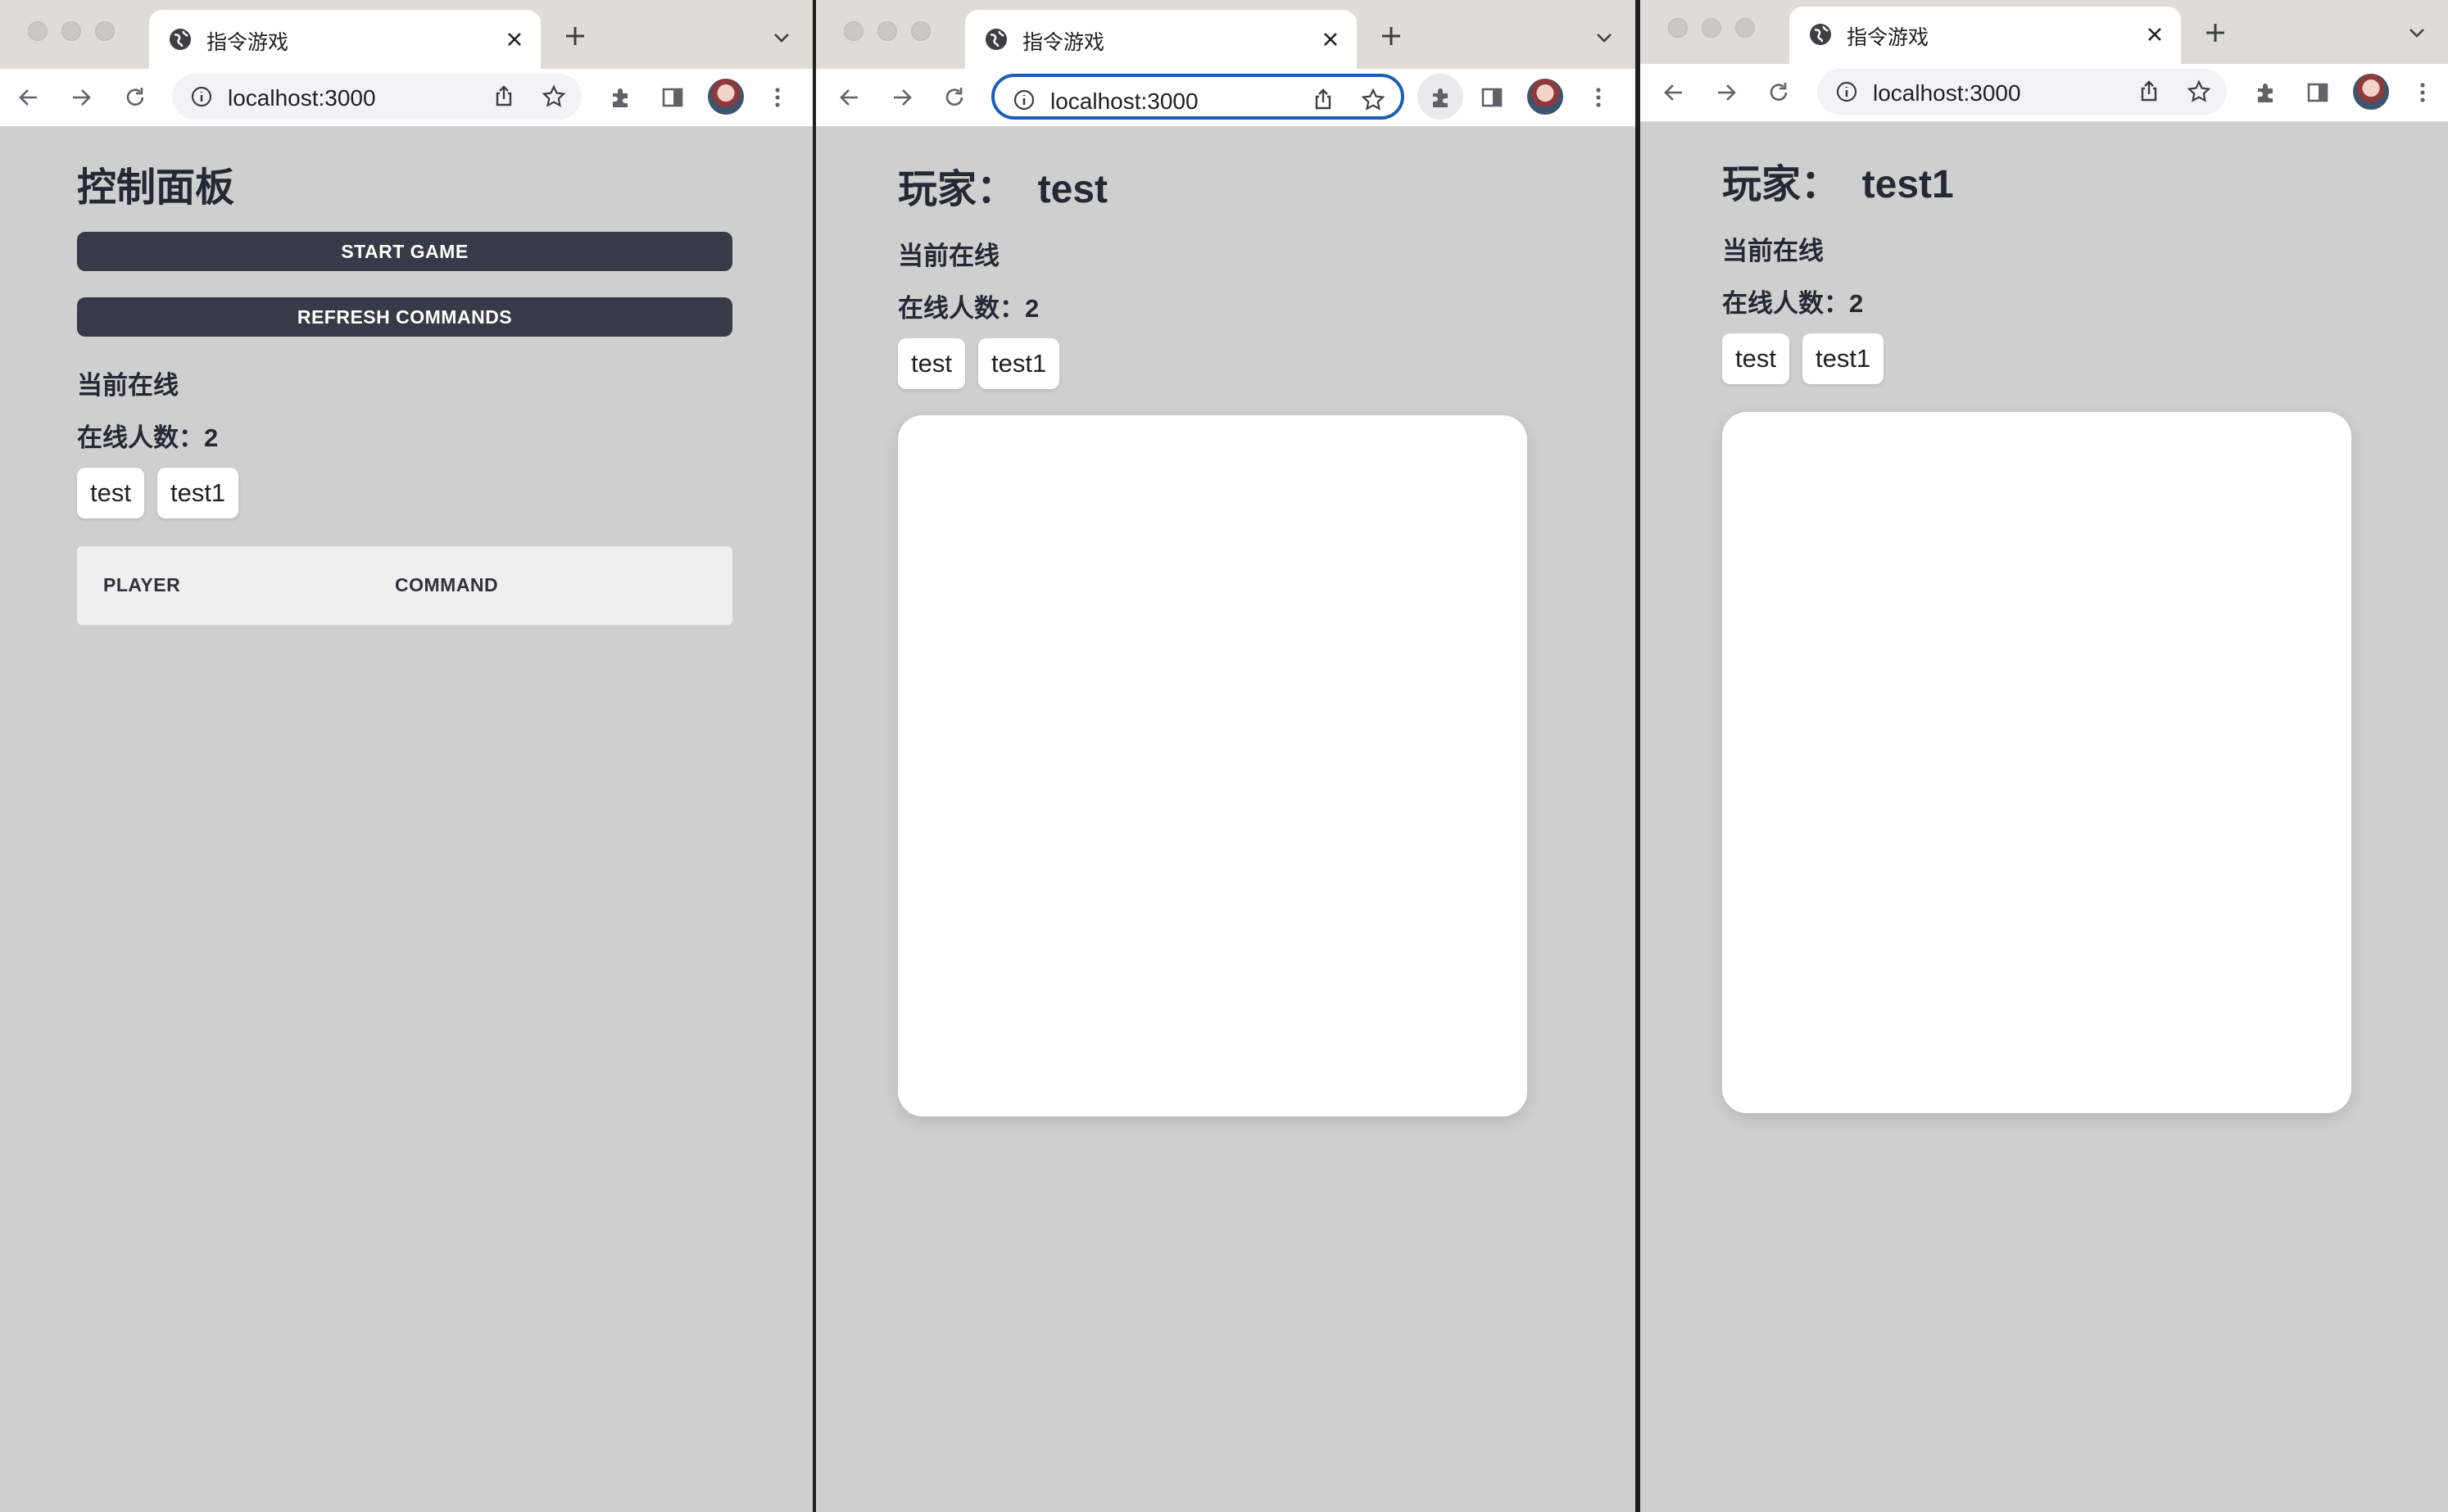 The width and height of the screenshot is (2448, 1512). Describe the element at coordinates (404, 317) in the screenshot. I see `refresh-commands-button: REFRESH COMMANDS` at that location.